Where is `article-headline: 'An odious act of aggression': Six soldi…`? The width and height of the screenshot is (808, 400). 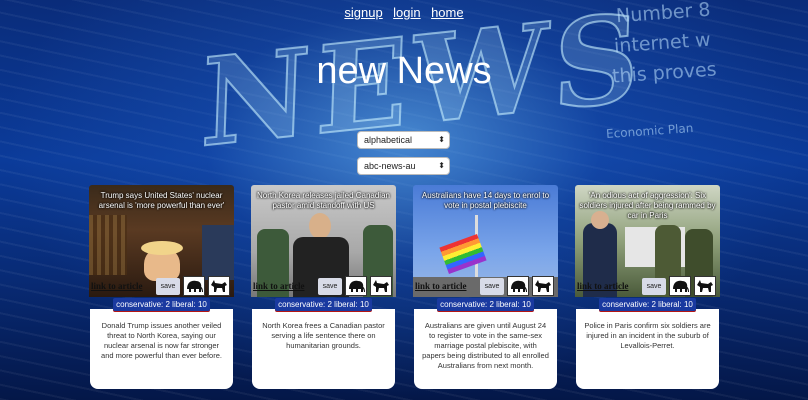 article-headline: 'An odious act of aggression': Six soldi… is located at coordinates (647, 205).